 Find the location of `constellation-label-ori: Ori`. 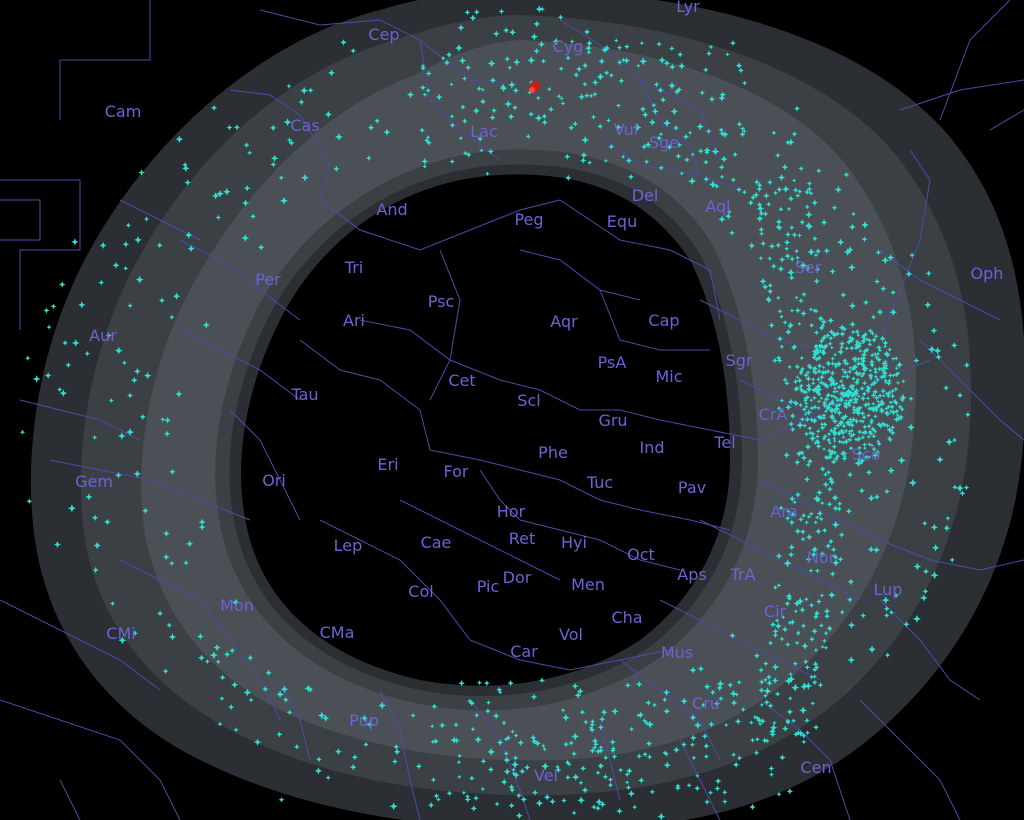

constellation-label-ori: Ori is located at coordinates (274, 480).